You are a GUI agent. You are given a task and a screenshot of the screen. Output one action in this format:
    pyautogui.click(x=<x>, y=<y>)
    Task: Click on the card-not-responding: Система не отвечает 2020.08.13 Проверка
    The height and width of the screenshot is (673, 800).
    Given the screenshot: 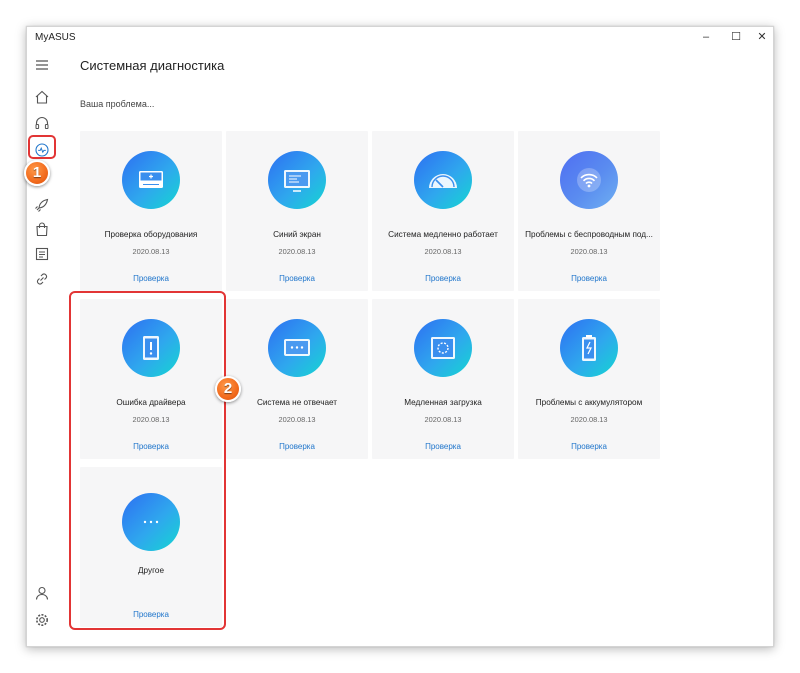 What is the action you would take?
    pyautogui.click(x=297, y=379)
    